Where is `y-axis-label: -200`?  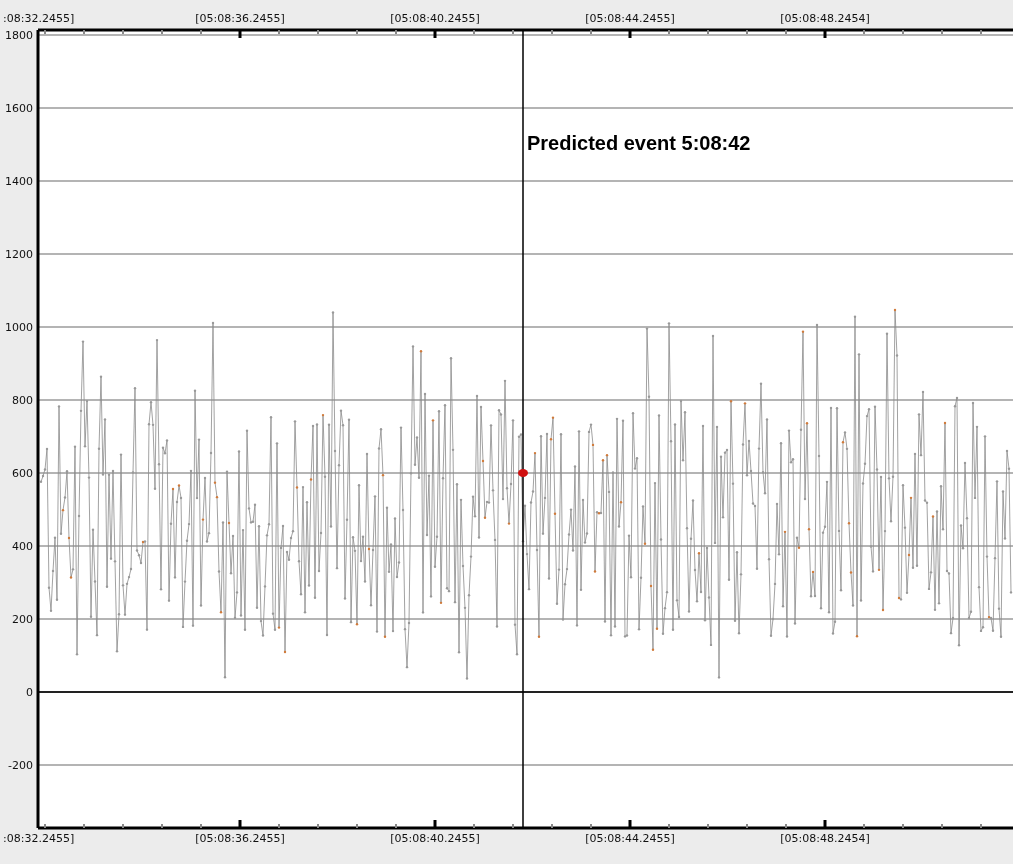 y-axis-label: -200 is located at coordinates (20, 765).